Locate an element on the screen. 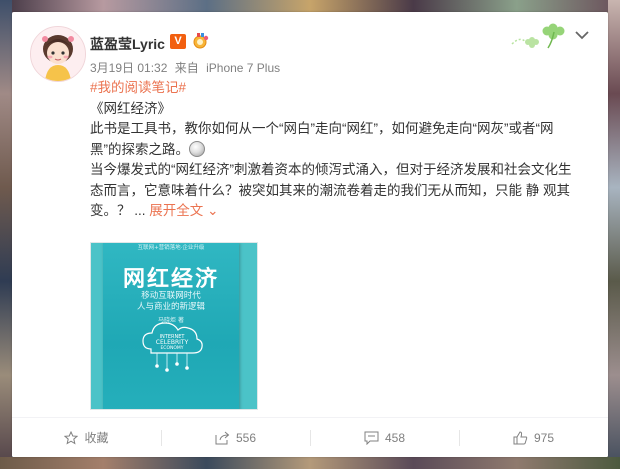 The width and height of the screenshot is (620, 469). like-button: 975 is located at coordinates (533, 437).